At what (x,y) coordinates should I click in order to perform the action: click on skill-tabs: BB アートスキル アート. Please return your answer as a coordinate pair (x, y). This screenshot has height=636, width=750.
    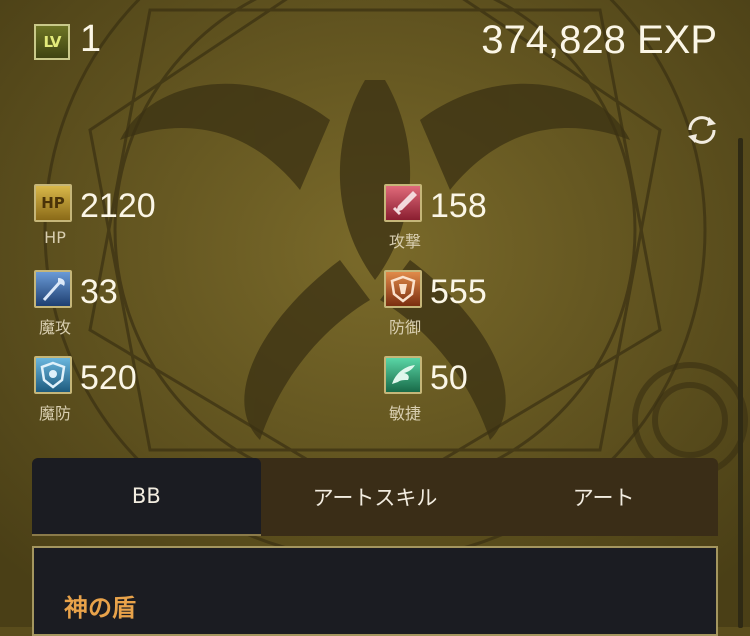
    Looking at the image, I should click on (375, 497).